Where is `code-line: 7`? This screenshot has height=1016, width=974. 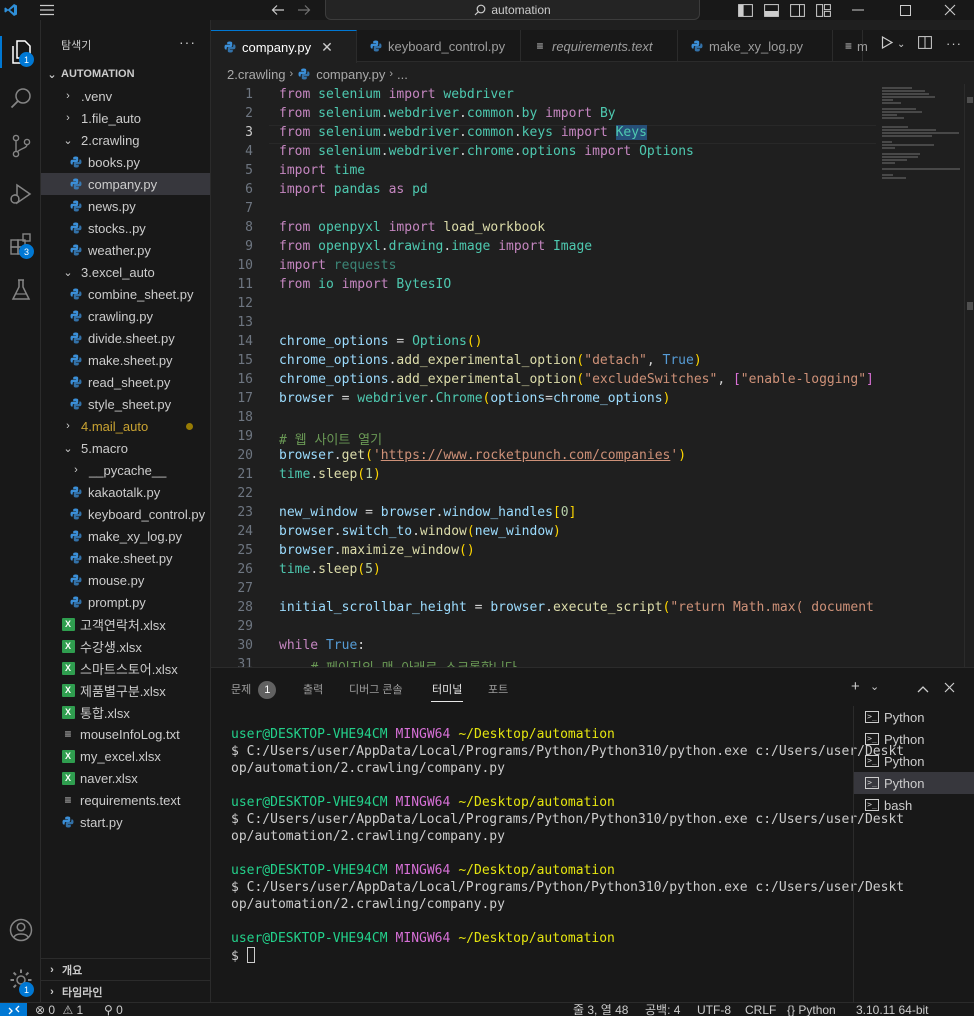
code-line: 7 is located at coordinates (543, 210).